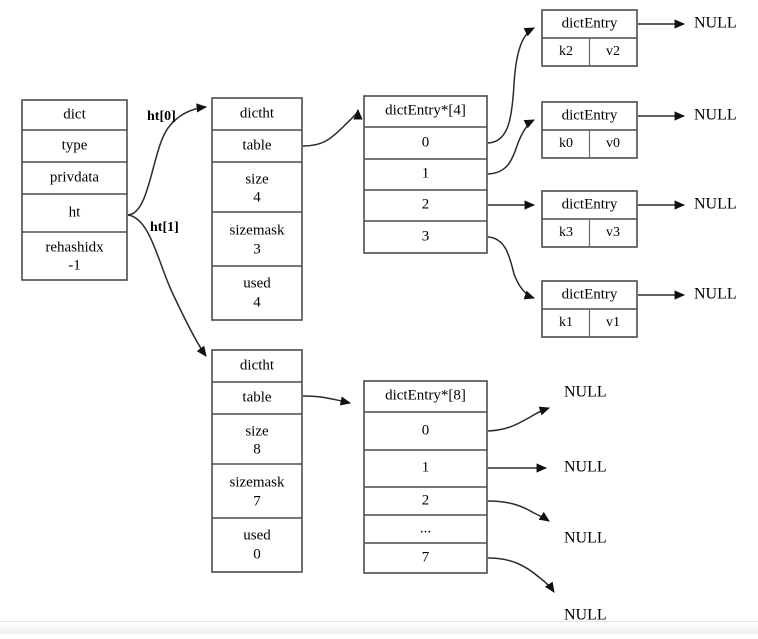 The height and width of the screenshot is (639, 758). I want to click on entry-k3-title: dictEntry, so click(590, 204).